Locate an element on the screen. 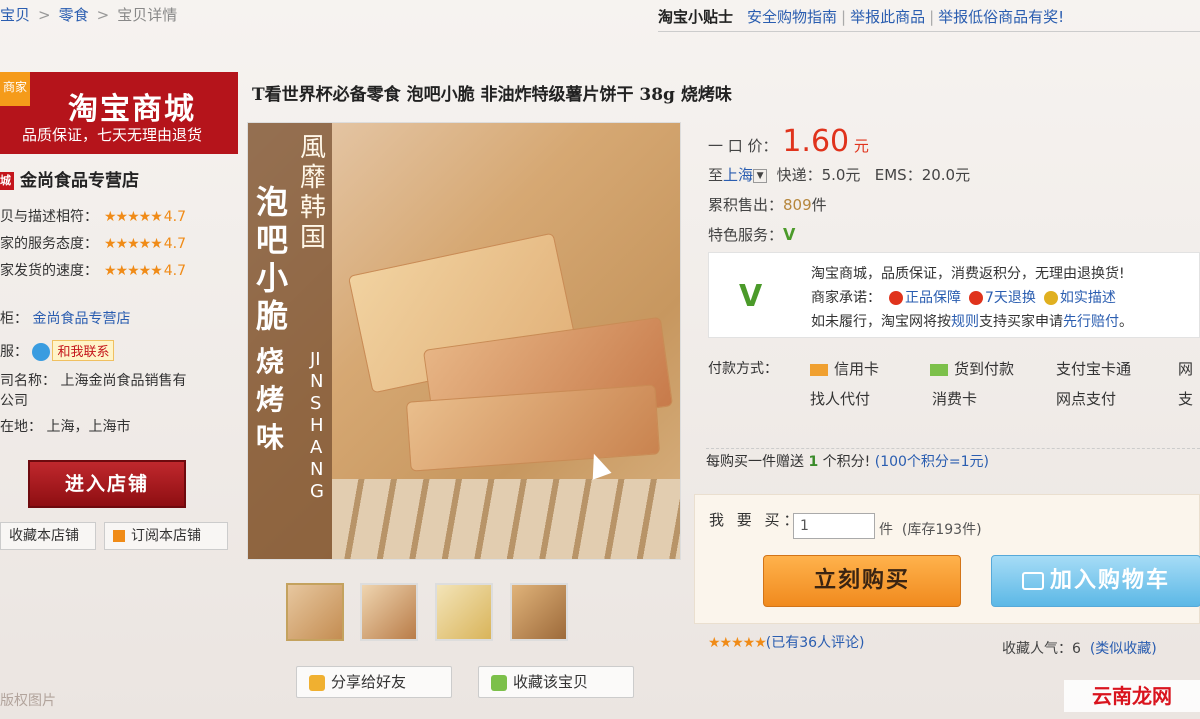 Image resolution: width=1200 pixels, height=719 pixels. favorite-label: 收藏该宝贝 is located at coordinates (551, 682).